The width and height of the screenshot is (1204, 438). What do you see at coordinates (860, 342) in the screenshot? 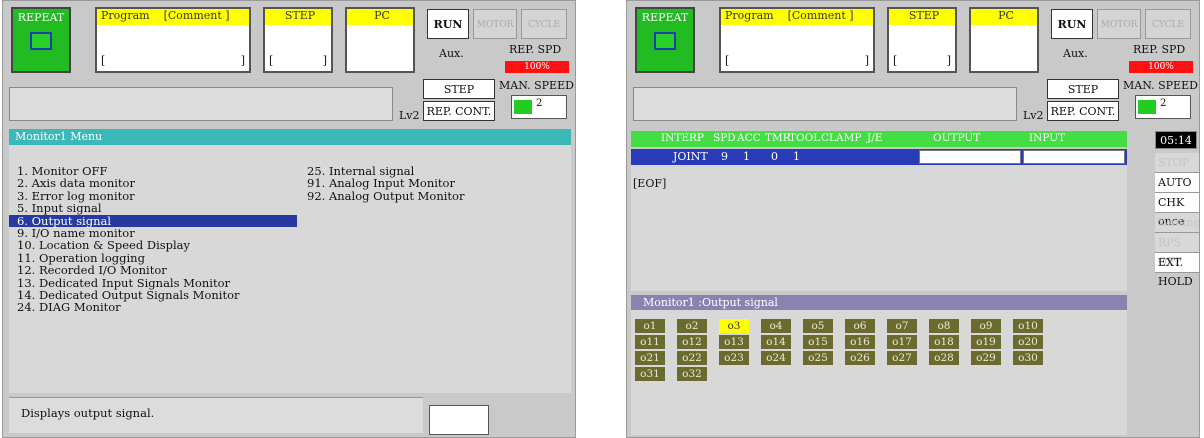
I see `output-signal-o16: o16` at bounding box center [860, 342].